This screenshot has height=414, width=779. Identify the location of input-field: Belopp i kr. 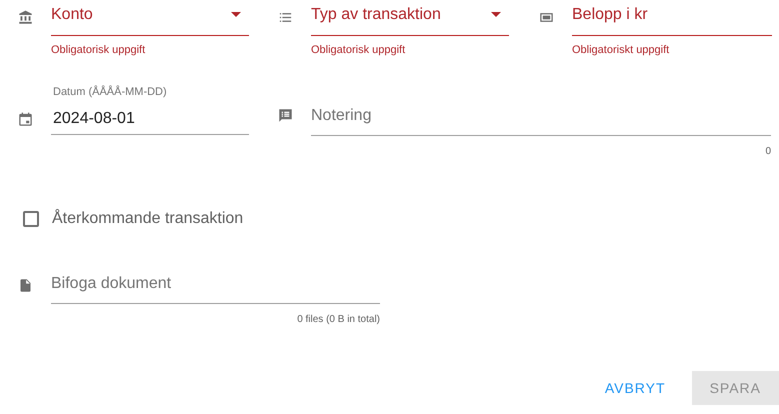
(672, 18).